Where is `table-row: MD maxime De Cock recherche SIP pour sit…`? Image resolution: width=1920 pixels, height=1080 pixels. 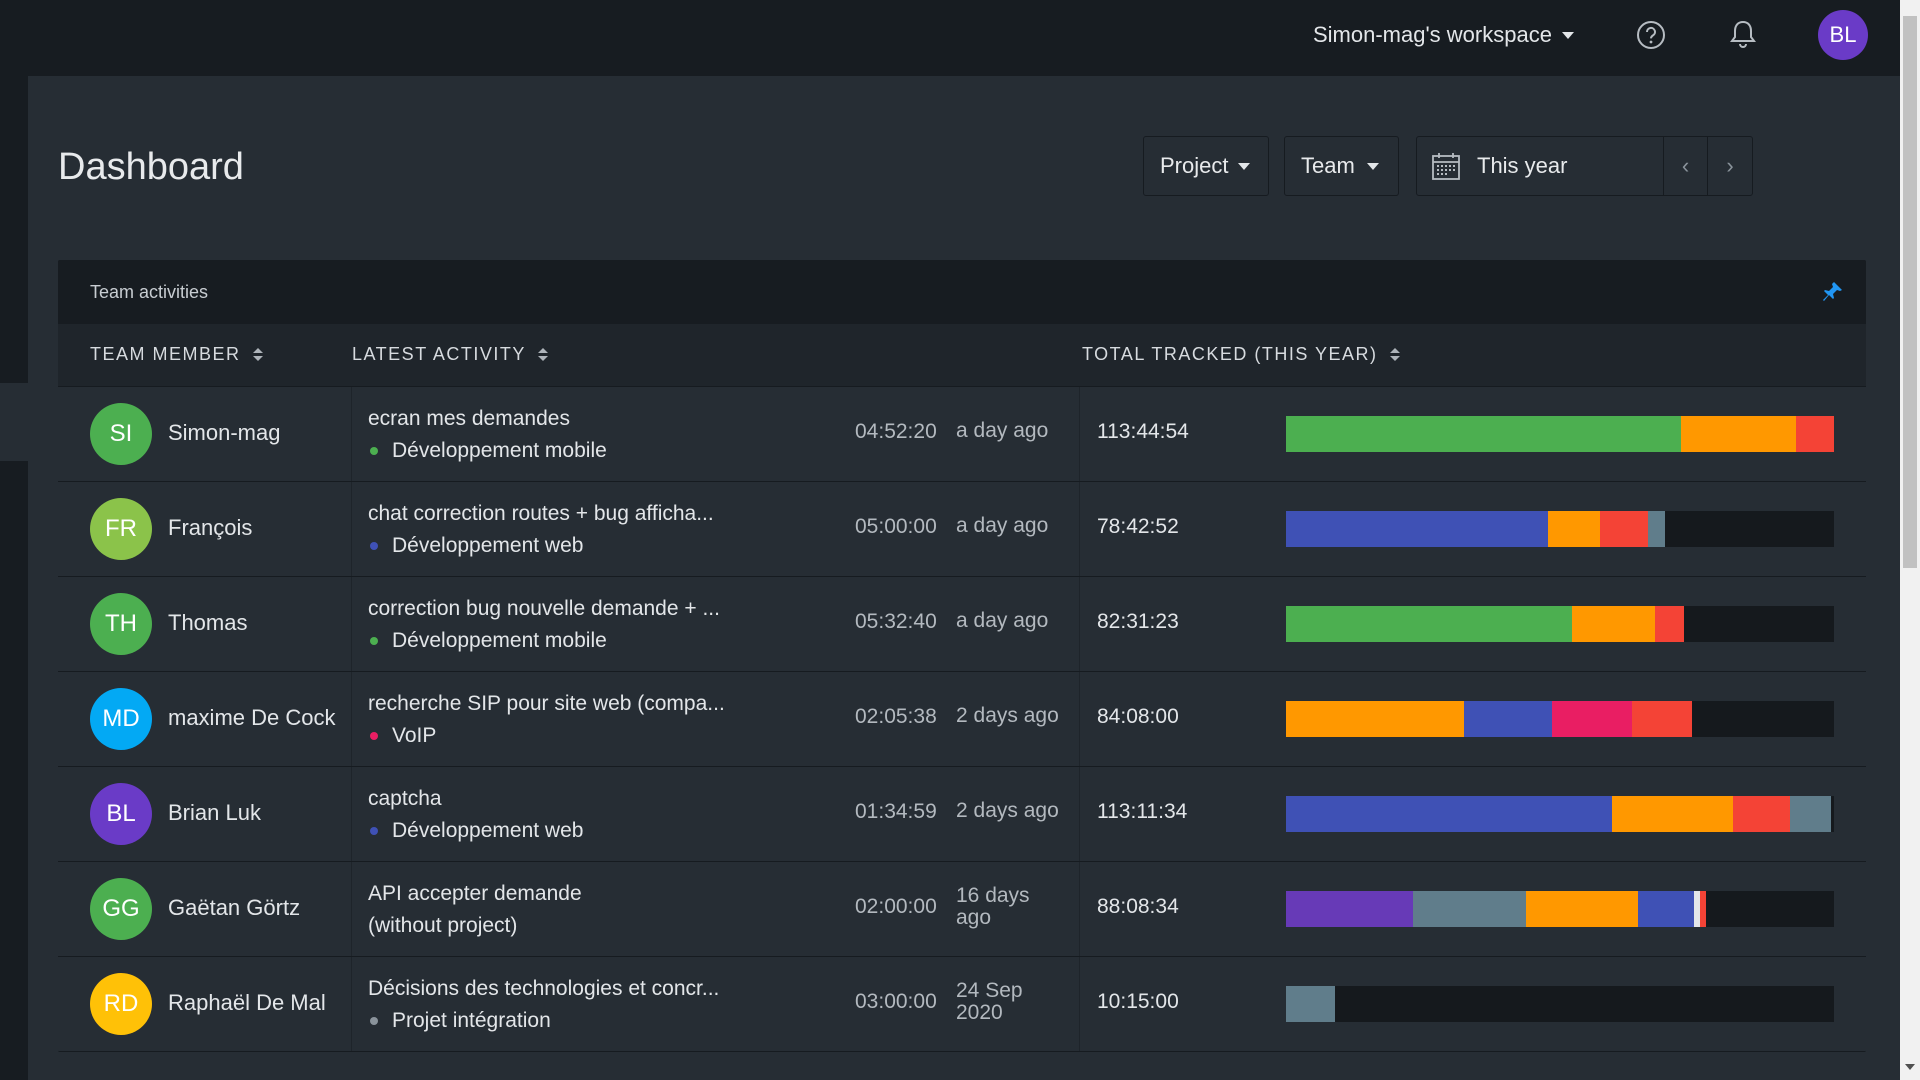
table-row: MD maxime De Cock recherche SIP pour sit… is located at coordinates (962, 719).